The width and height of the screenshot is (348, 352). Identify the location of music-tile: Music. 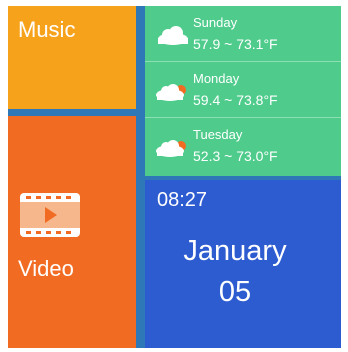
(72, 57).